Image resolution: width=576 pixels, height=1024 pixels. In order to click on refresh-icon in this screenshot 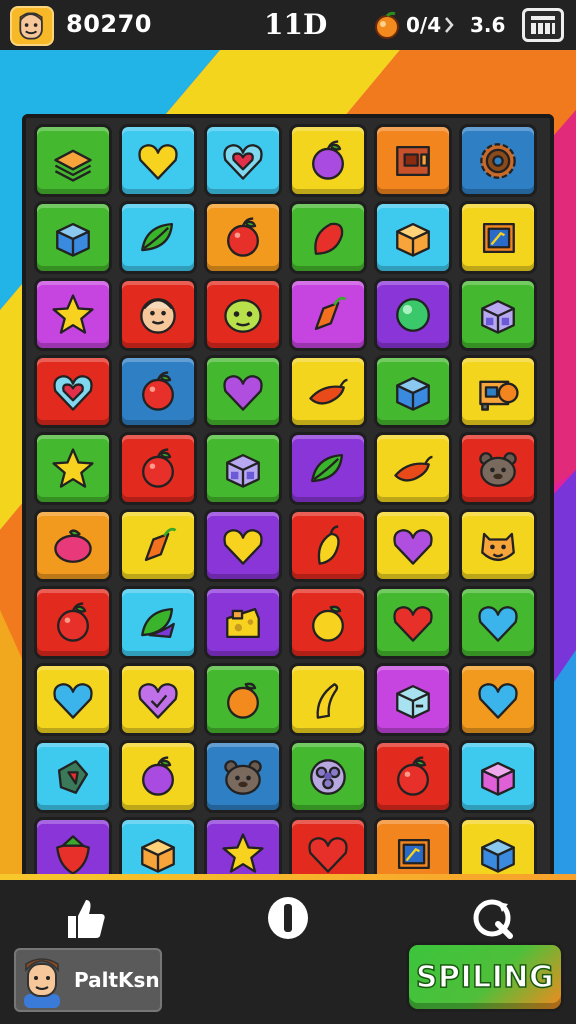, I will do `click(492, 918)`.